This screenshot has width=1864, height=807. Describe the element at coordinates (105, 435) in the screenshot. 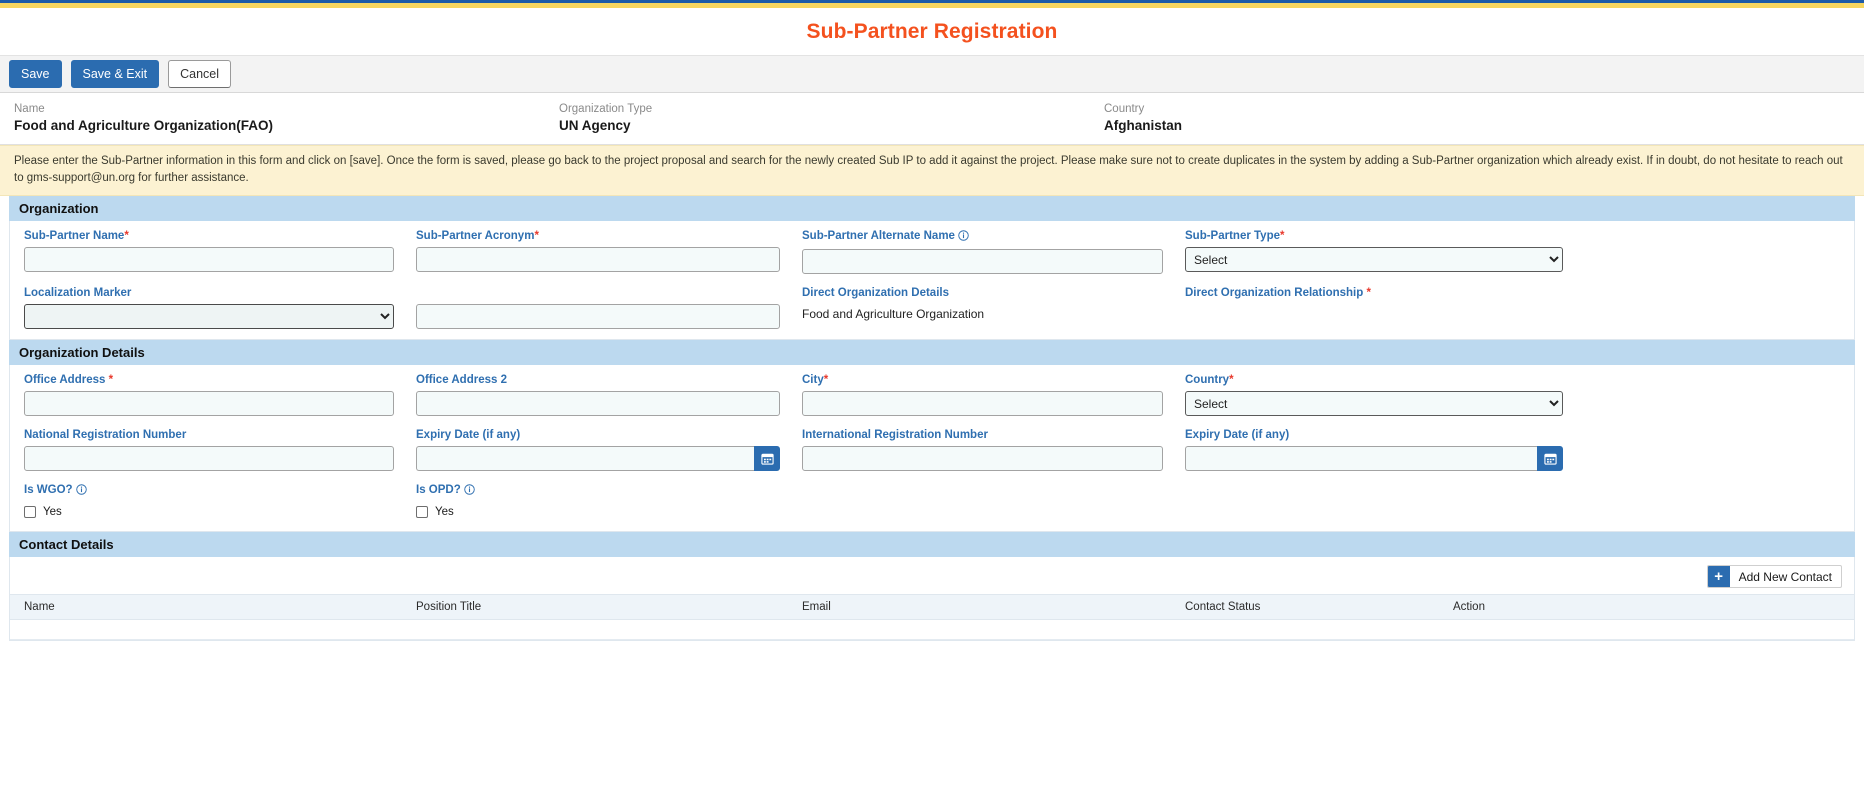

I see `national-registration-number-label: National Registration Number` at that location.